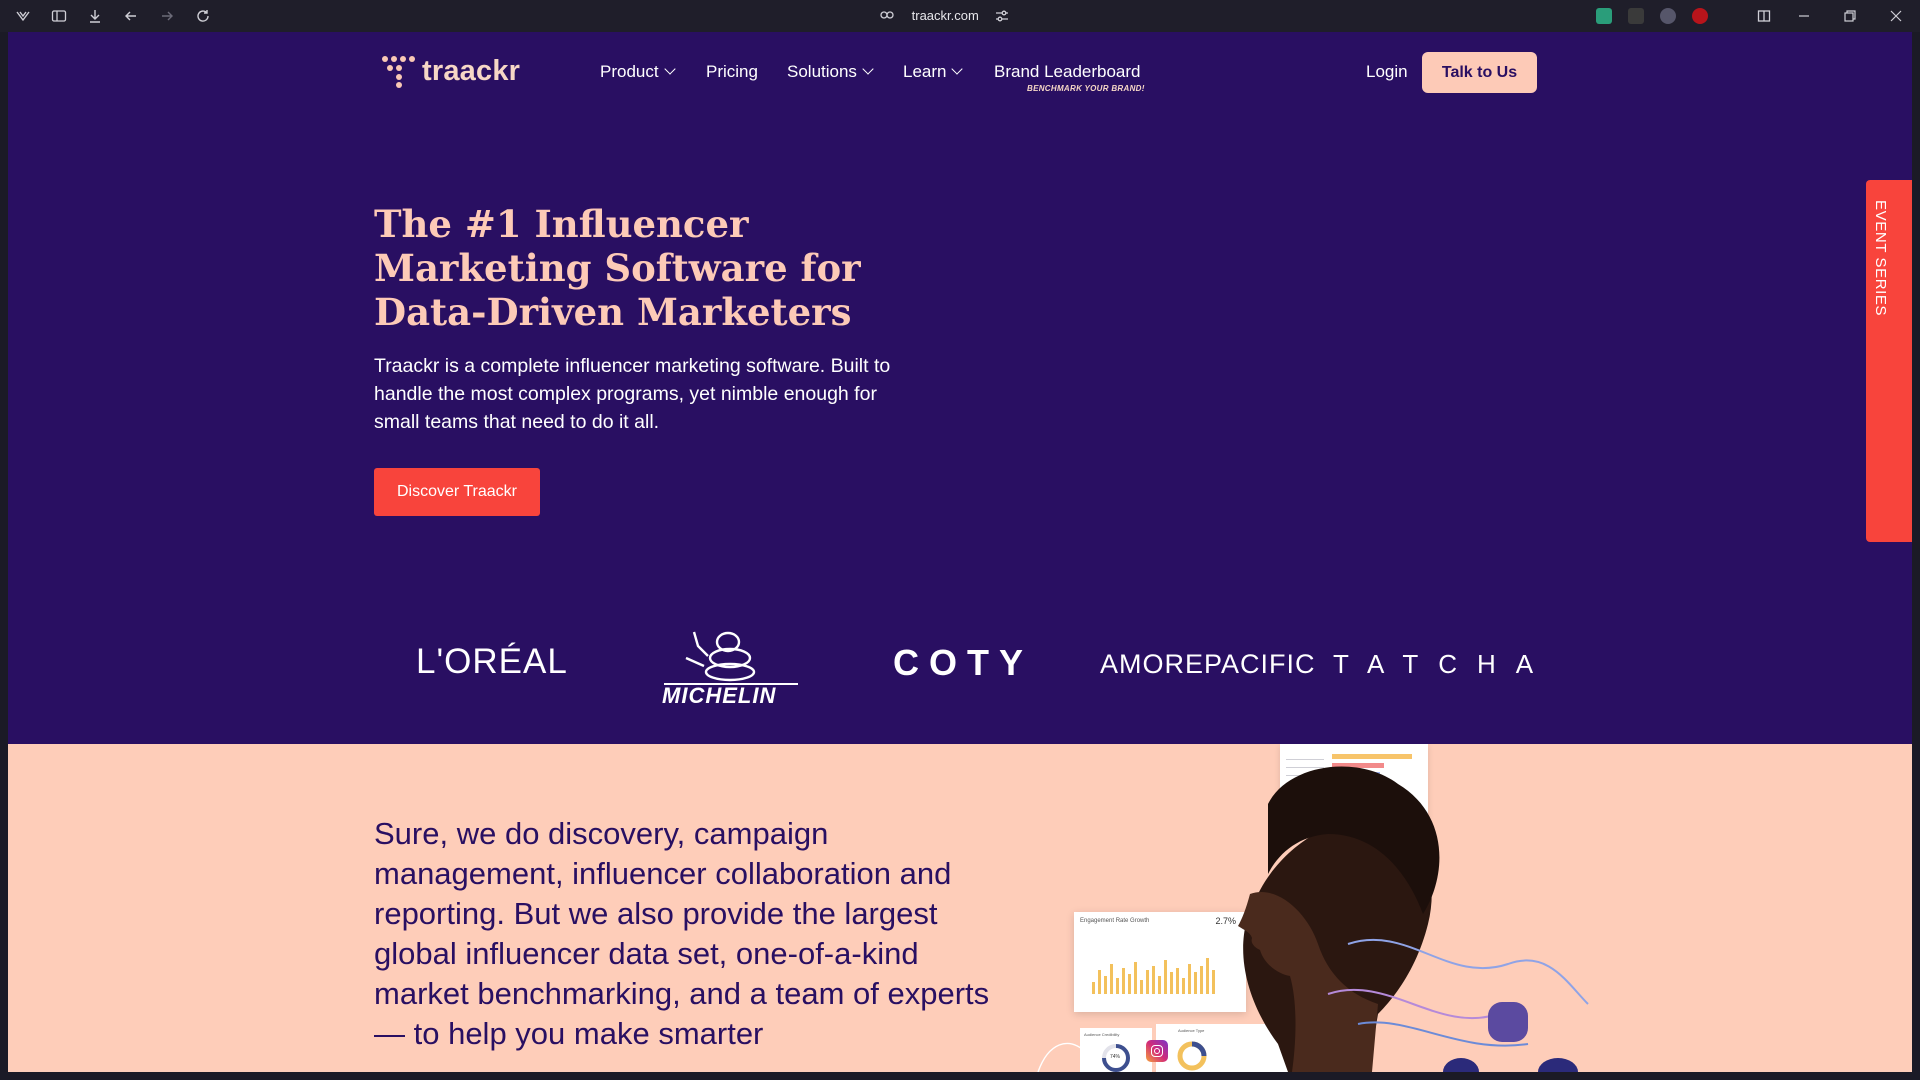 The height and width of the screenshot is (1080, 1920). I want to click on login-link: Login, so click(1387, 72).